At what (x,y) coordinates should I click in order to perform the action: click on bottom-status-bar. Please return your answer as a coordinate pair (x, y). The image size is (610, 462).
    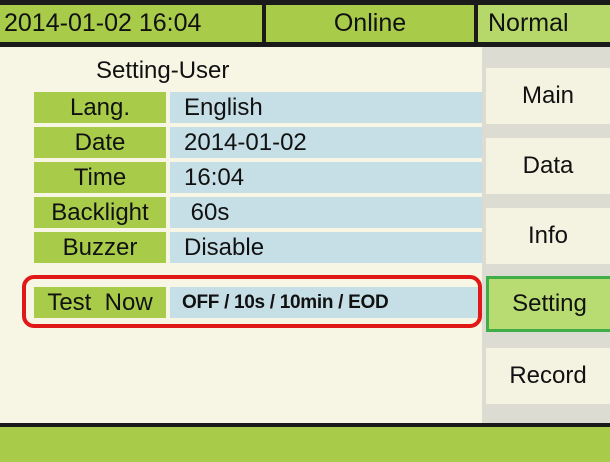
    Looking at the image, I should click on (305, 442).